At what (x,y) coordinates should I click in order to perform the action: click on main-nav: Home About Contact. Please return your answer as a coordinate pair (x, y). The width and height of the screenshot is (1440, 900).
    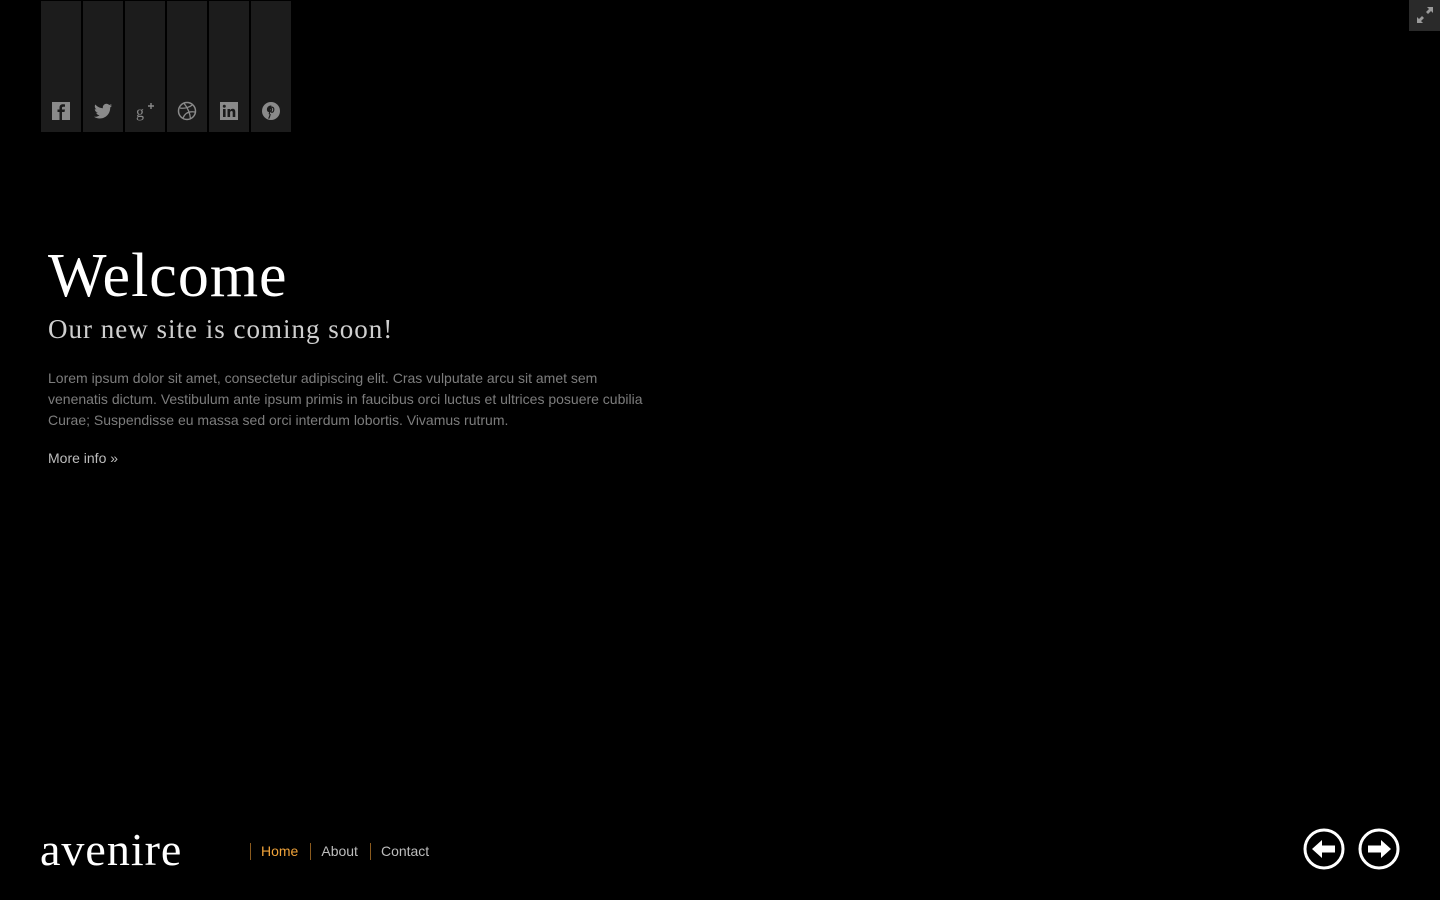
    Looking at the image, I should click on (345, 851).